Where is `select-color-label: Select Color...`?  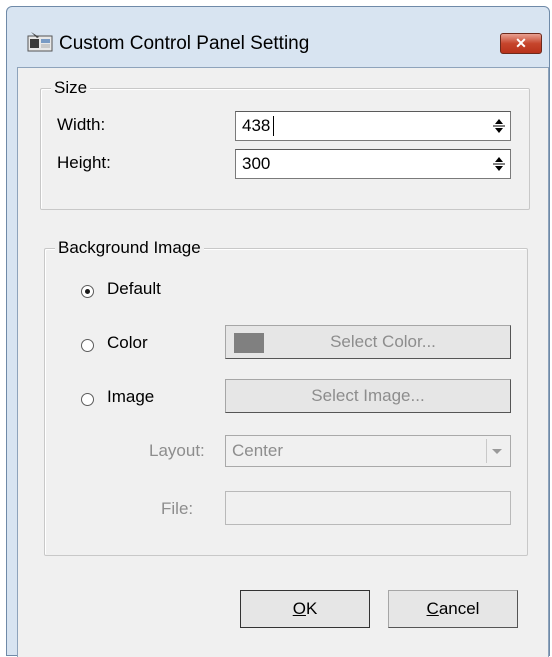
select-color-label: Select Color... is located at coordinates (383, 341).